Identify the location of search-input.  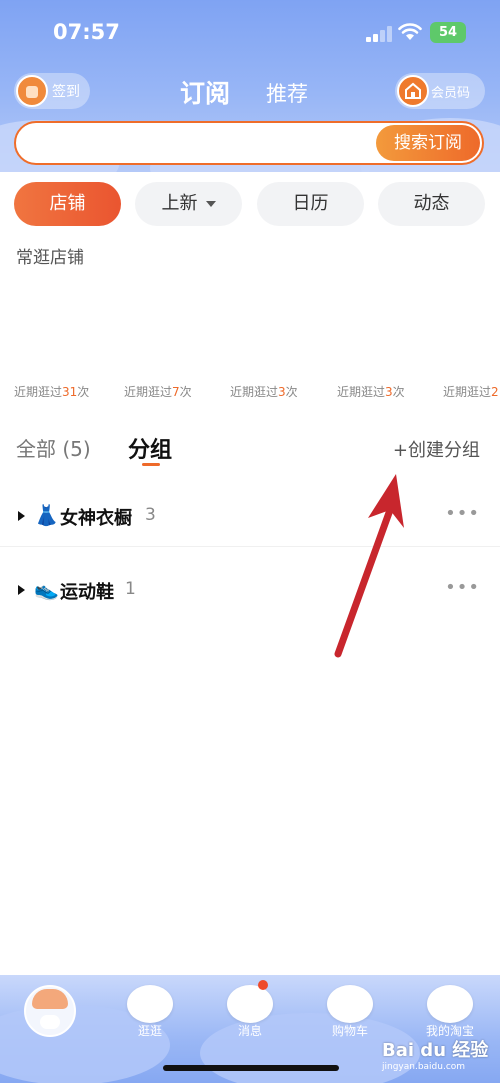
(197, 141).